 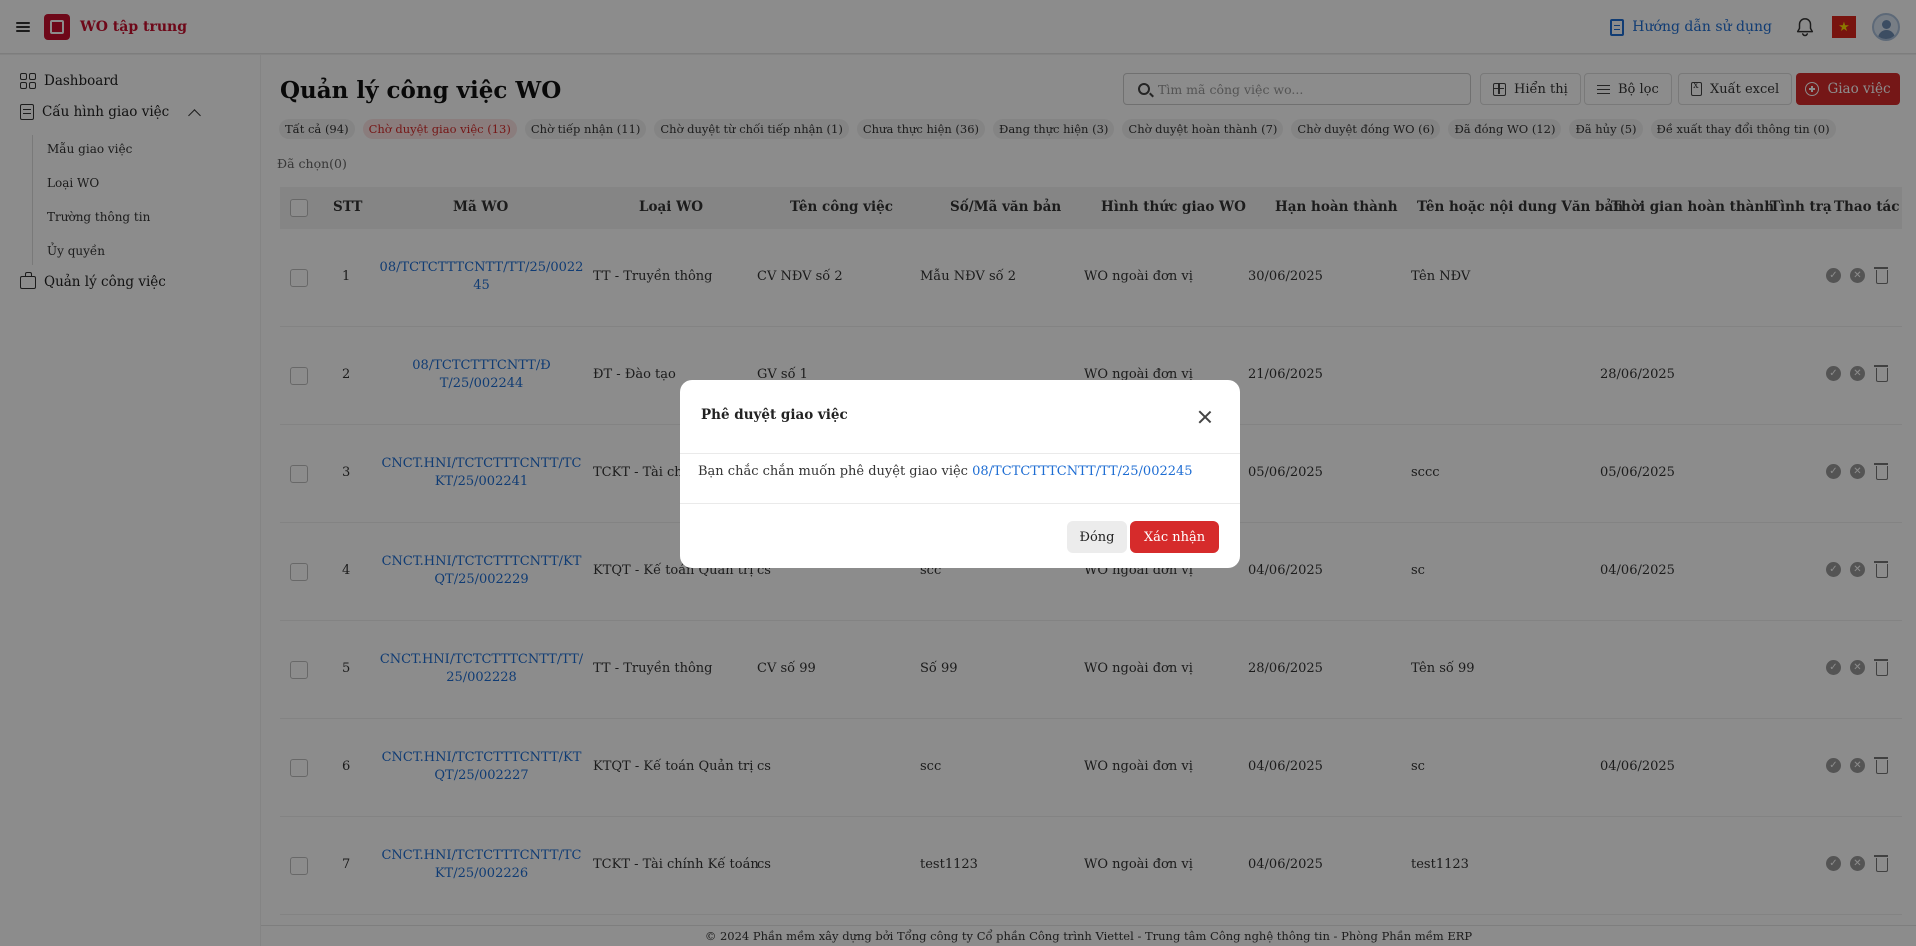 What do you see at coordinates (774, 415) in the screenshot?
I see `modal-title: Phê duyệt giao việc` at bounding box center [774, 415].